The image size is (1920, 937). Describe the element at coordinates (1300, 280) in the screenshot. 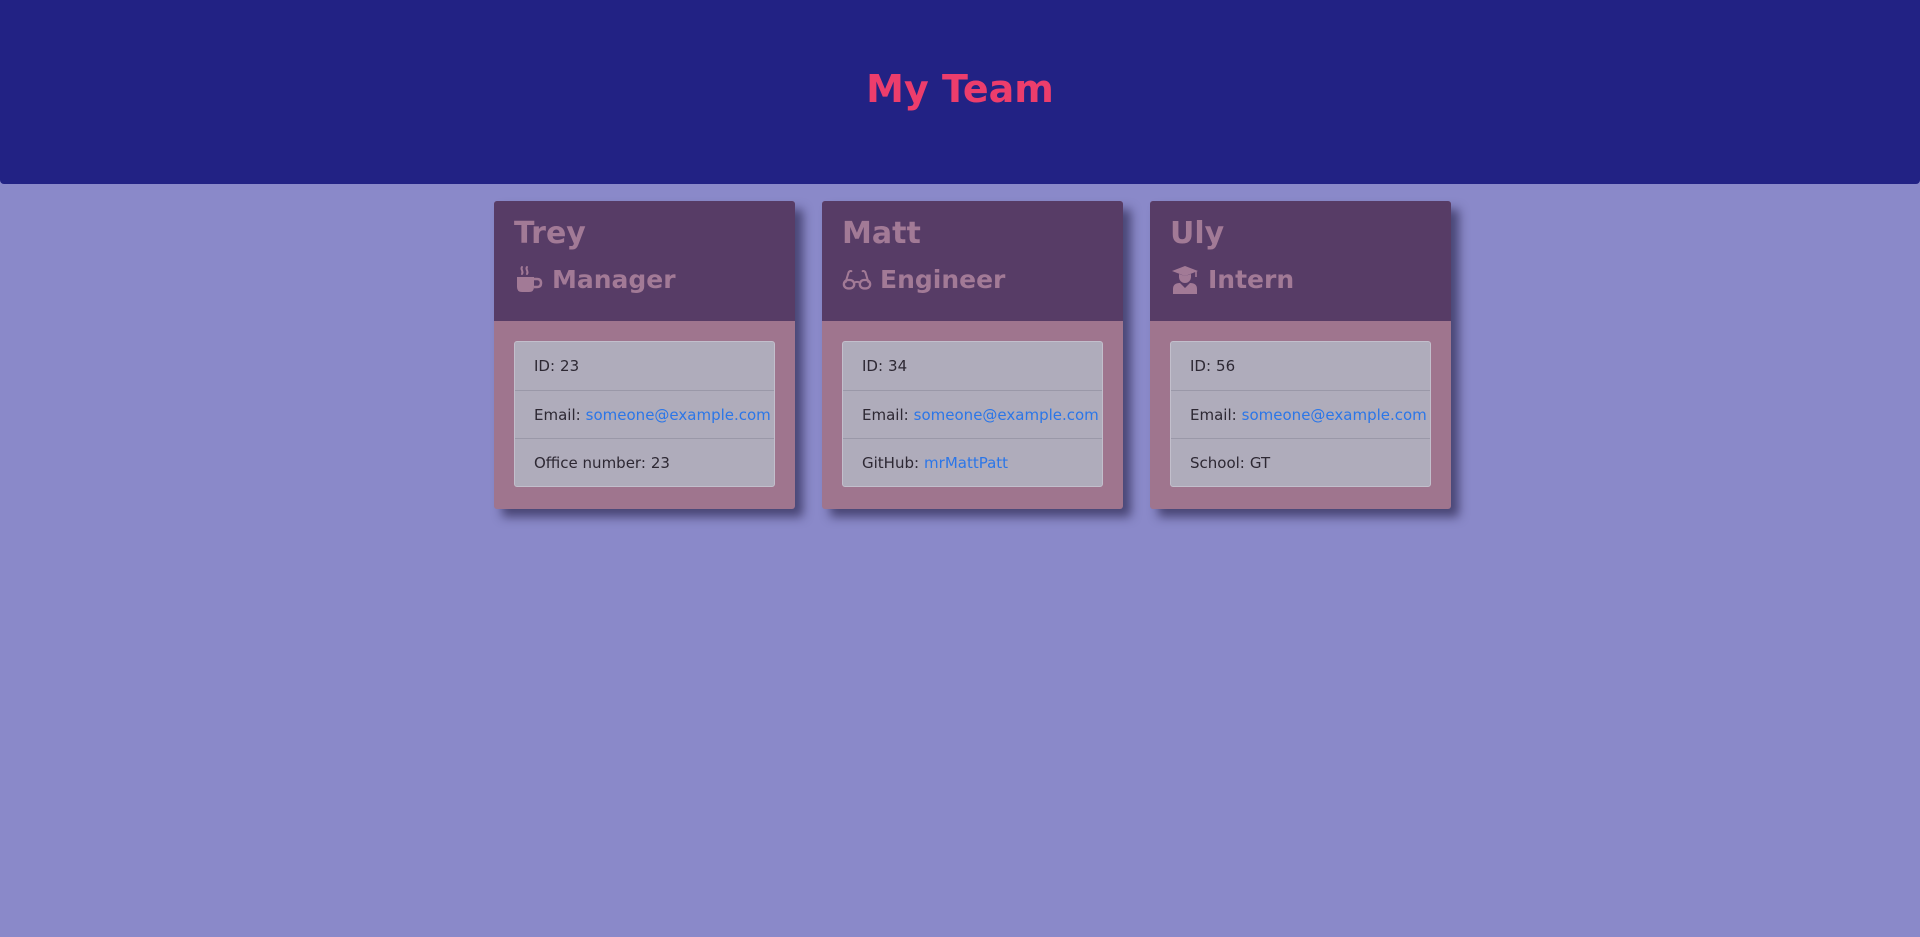

I see `employee-role: Intern` at that location.